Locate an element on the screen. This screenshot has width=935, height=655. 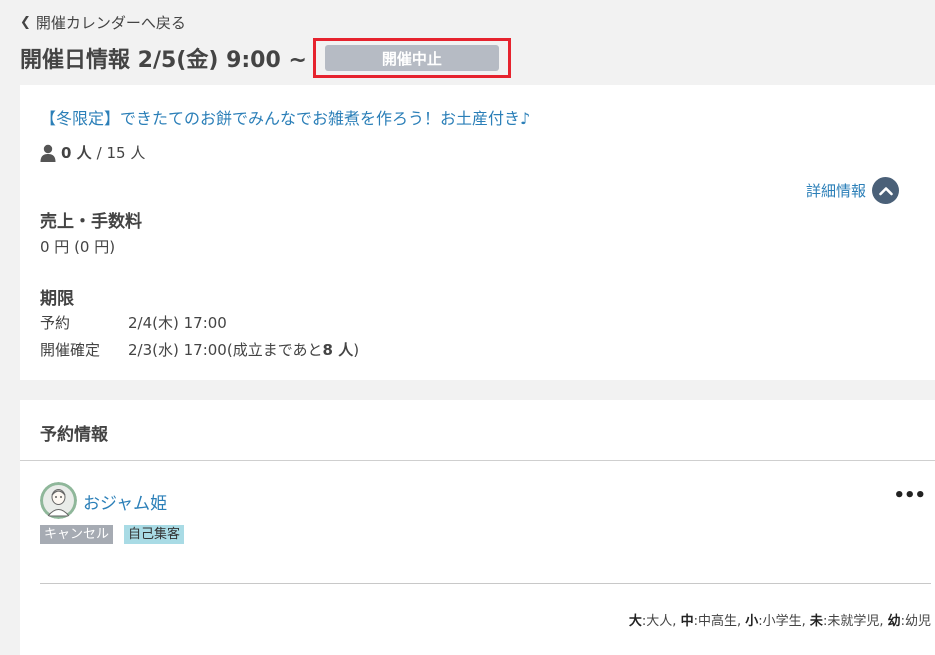
fees-heading: 売上・手数料 is located at coordinates (91, 222).